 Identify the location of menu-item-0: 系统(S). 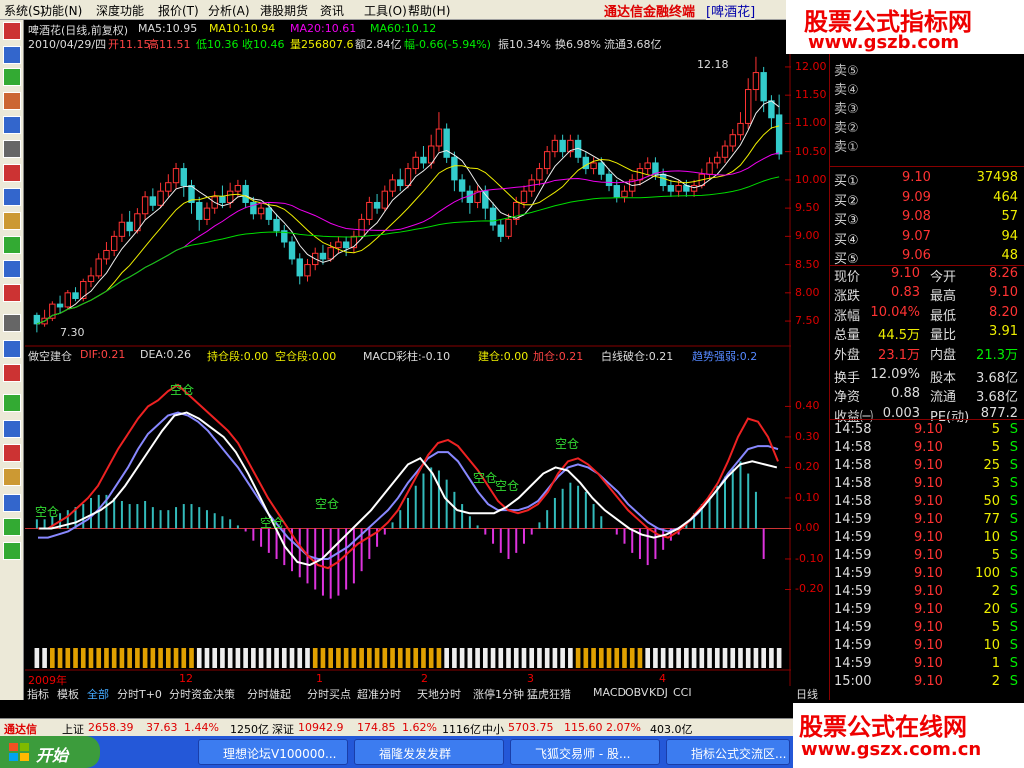
(24, 10).